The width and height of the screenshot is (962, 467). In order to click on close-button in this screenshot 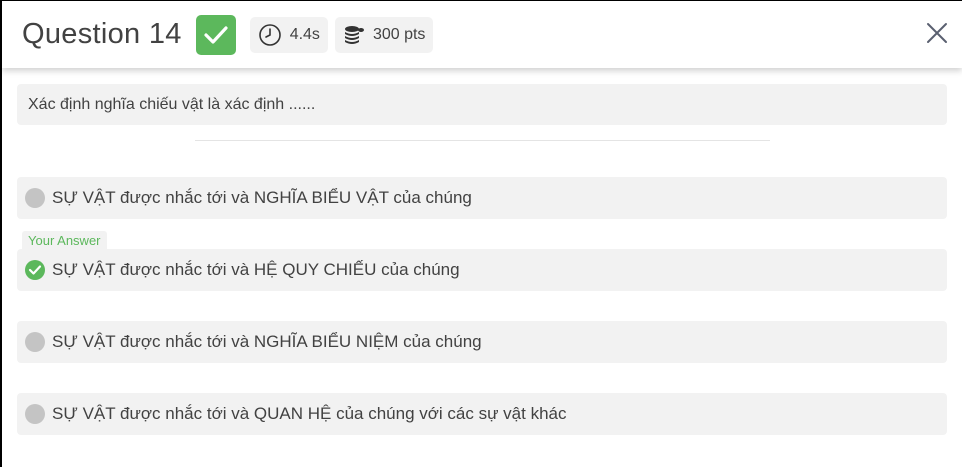, I will do `click(937, 33)`.